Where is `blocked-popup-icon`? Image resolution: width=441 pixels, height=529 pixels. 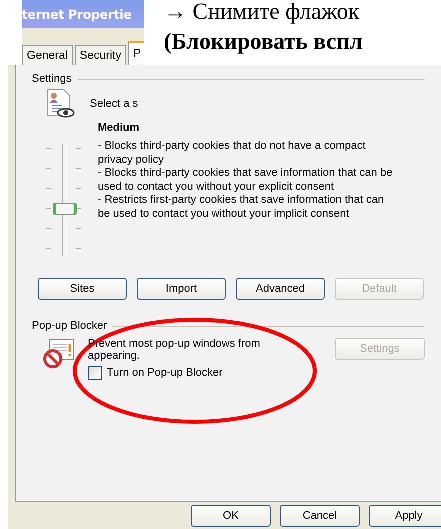 blocked-popup-icon is located at coordinates (59, 354).